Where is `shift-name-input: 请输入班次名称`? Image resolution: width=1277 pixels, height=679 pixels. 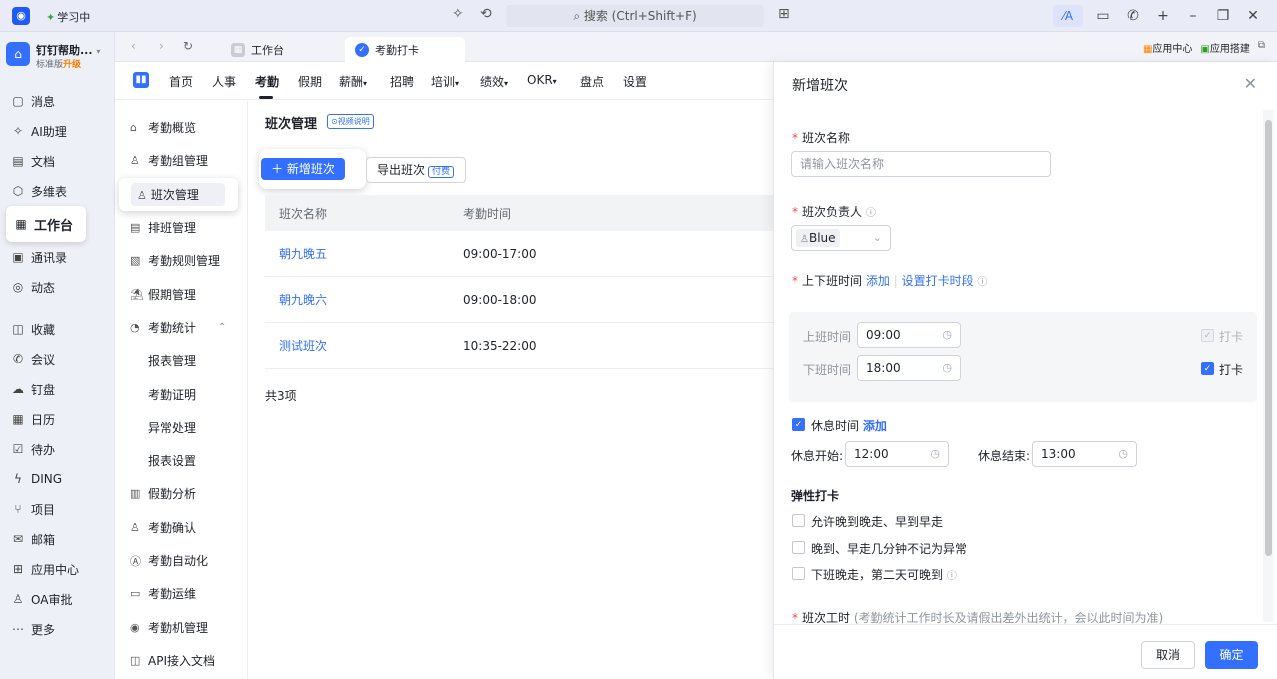
shift-name-input: 请输入班次名称 is located at coordinates (921, 164).